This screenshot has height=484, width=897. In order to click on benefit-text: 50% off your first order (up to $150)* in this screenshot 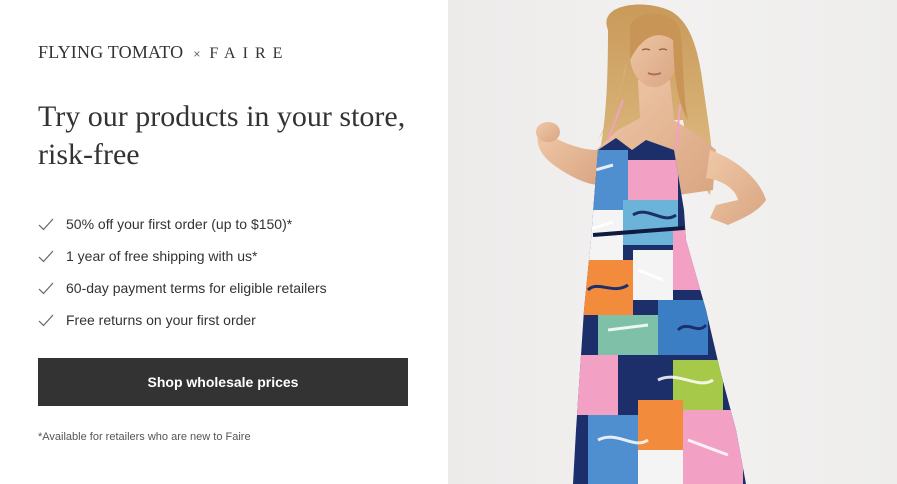, I will do `click(179, 224)`.